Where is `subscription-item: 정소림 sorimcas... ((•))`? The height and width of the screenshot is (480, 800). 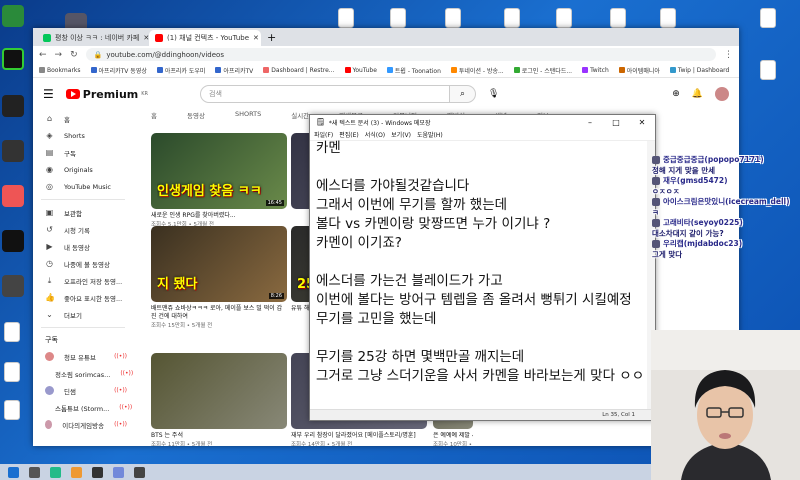 subscription-item: 정소림 sorimcas... ((•)) is located at coordinates (83, 373).